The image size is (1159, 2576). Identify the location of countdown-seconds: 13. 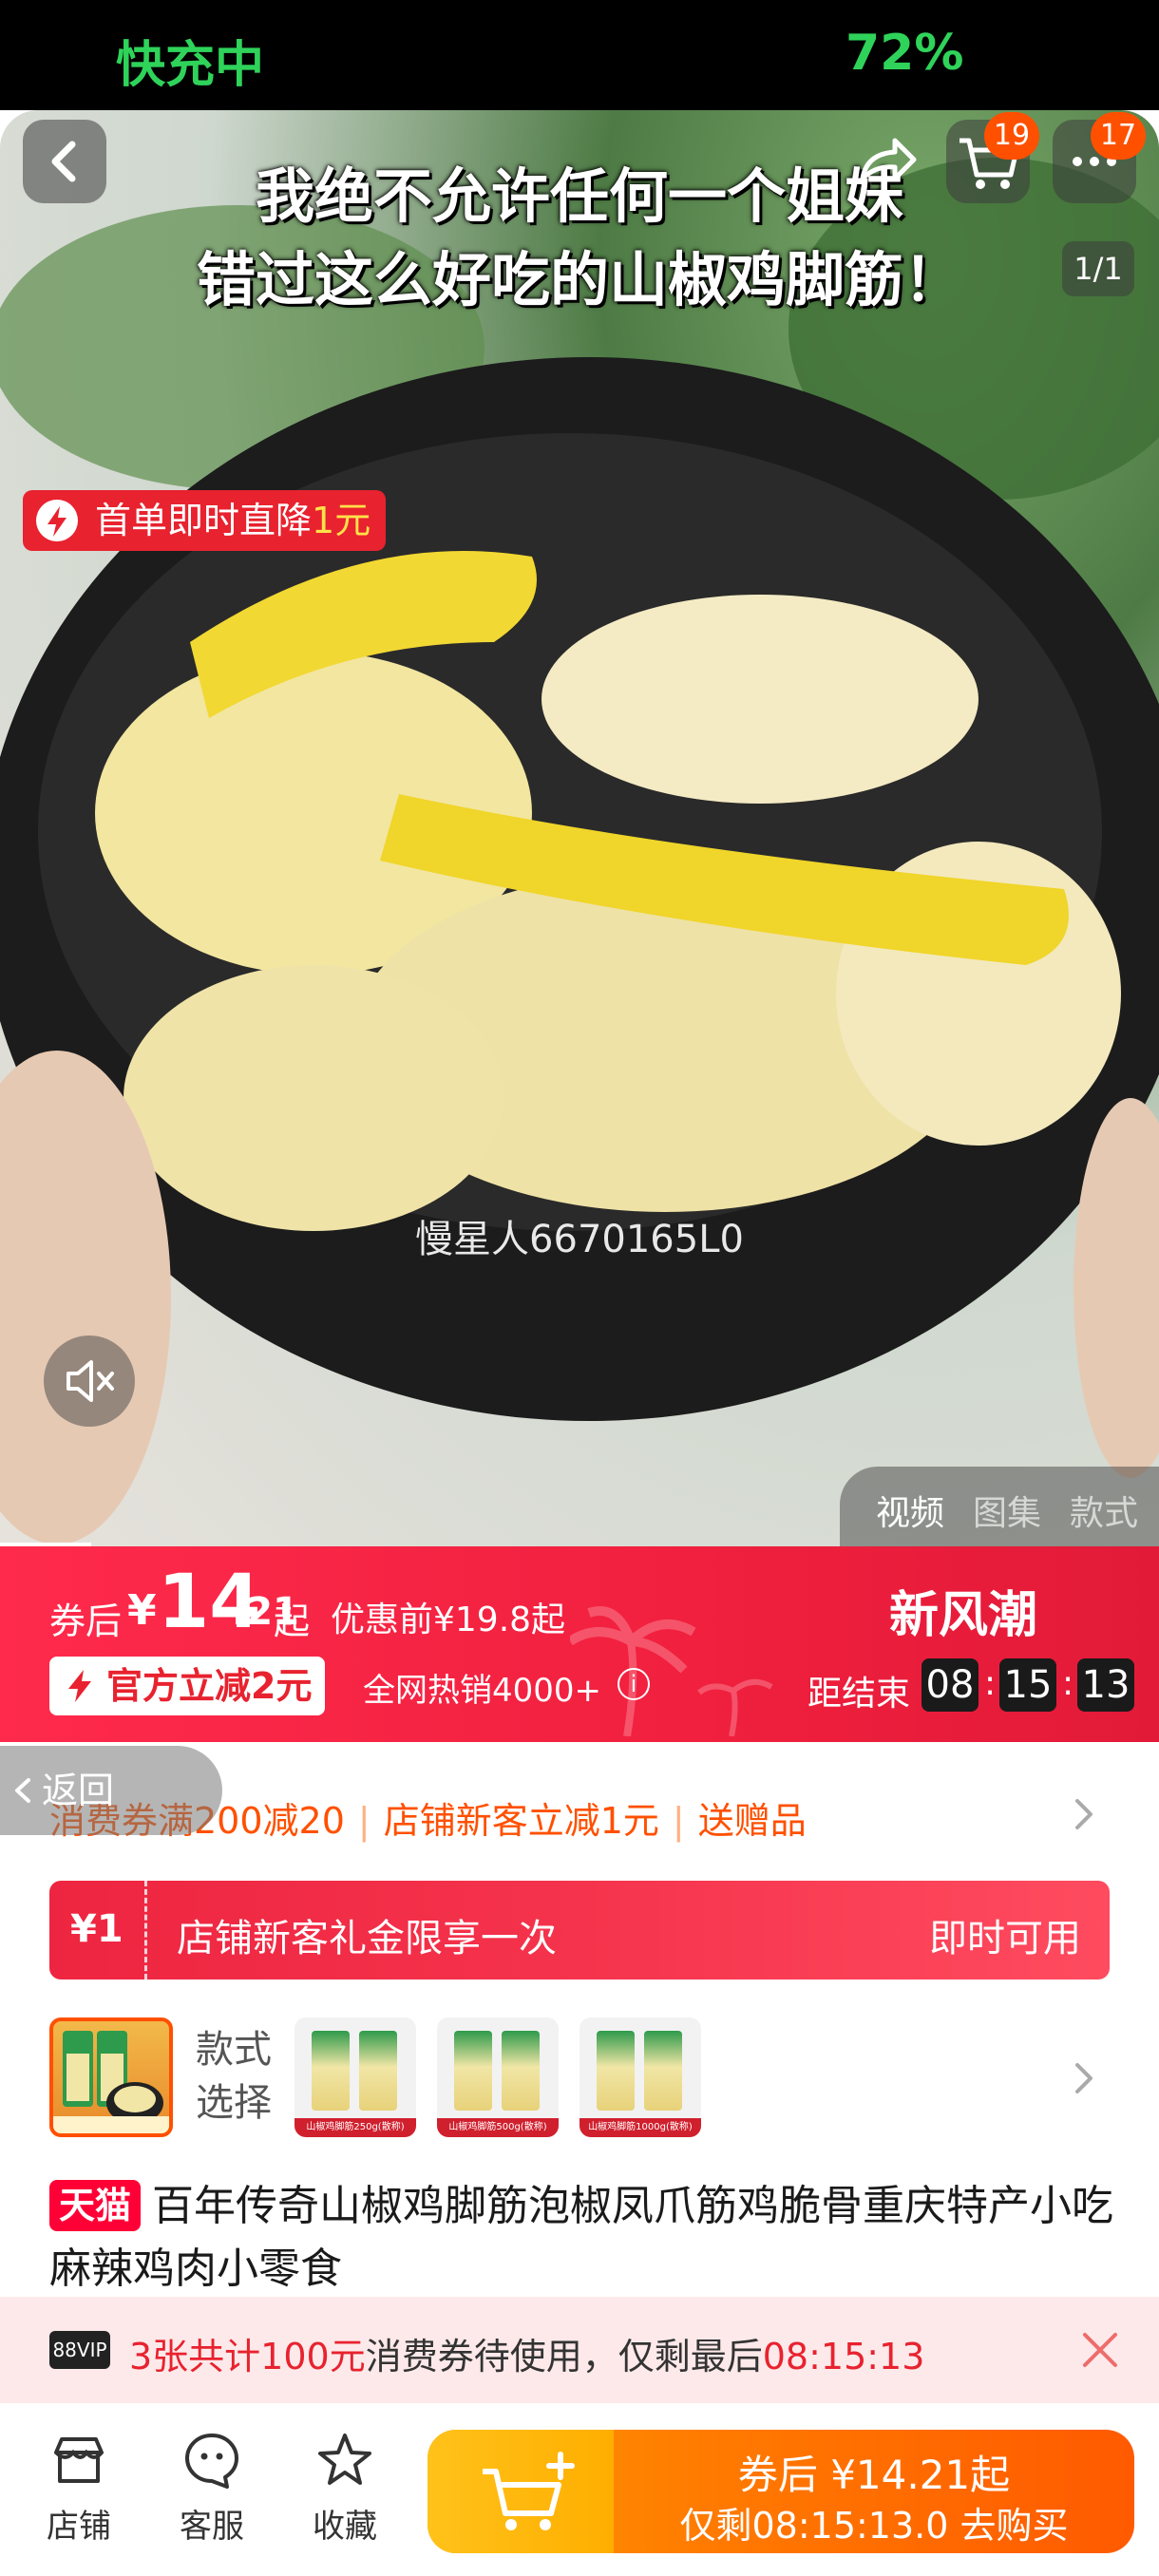
(1105, 1685).